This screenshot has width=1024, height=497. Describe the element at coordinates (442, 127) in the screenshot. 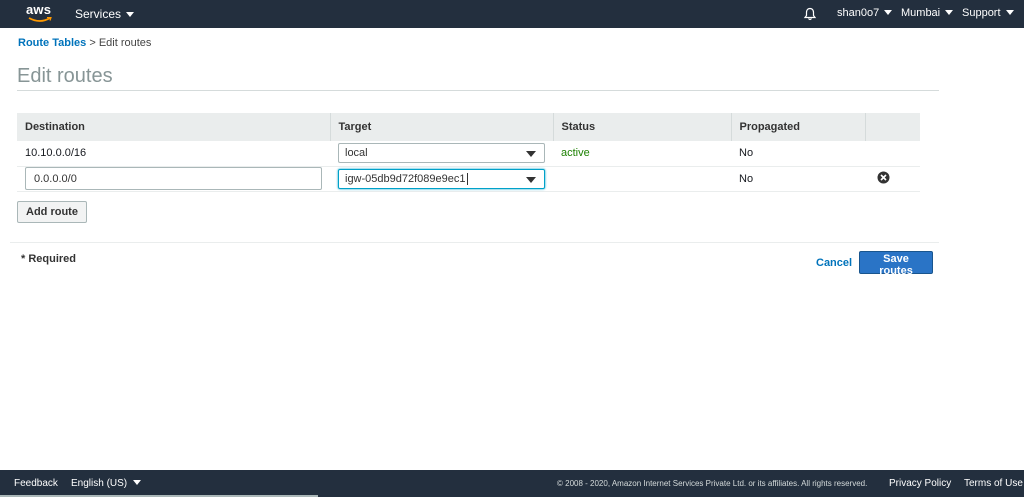

I see `column-header-target: Target` at that location.